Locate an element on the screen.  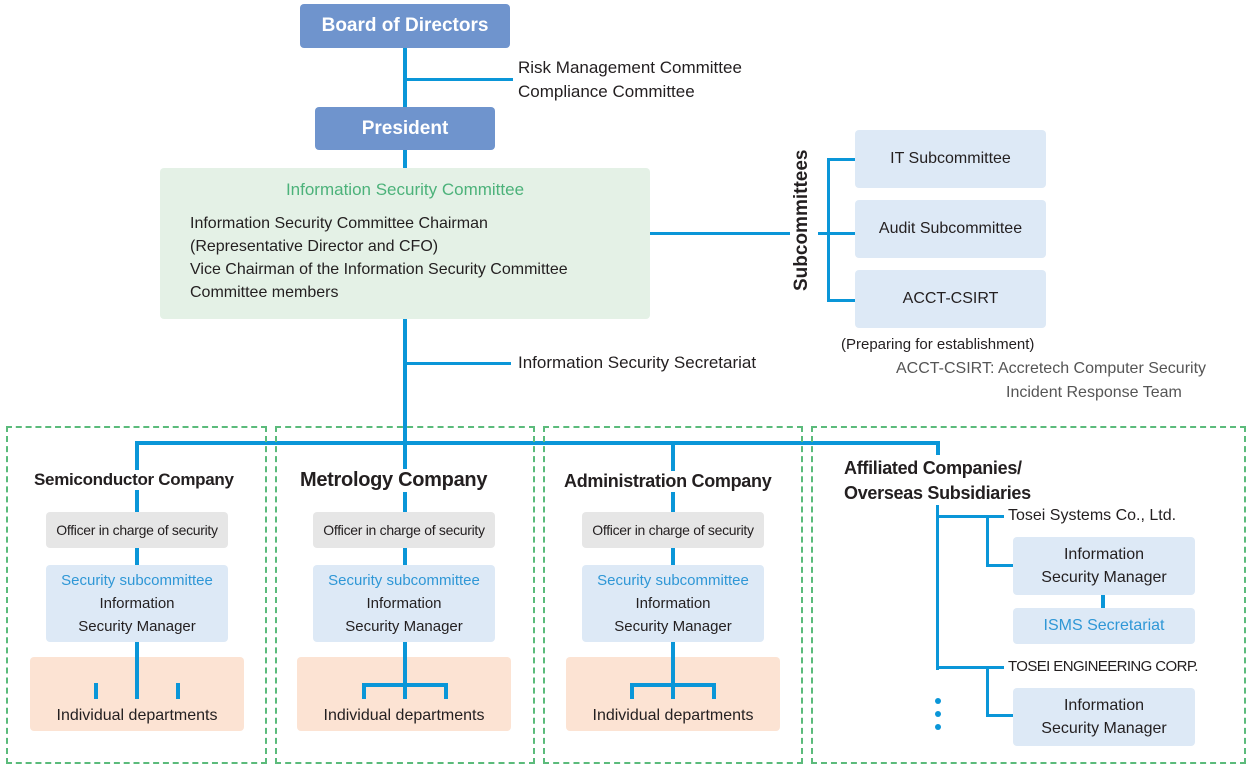
csirt-footnote-line2: Incident Response Team is located at coordinates (1094, 392).